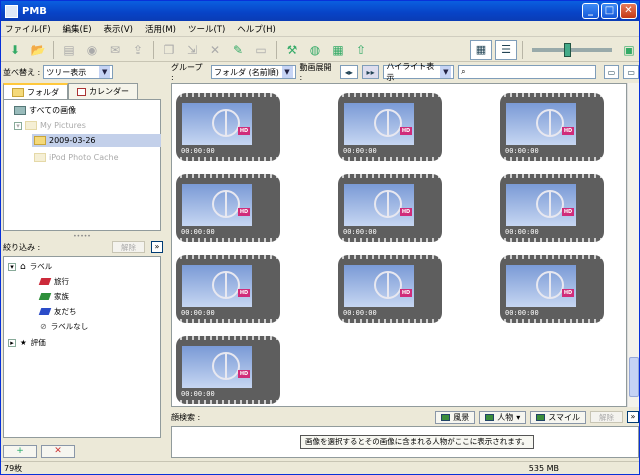 Image resolution: width=640 pixels, height=475 pixels. What do you see at coordinates (58, 451) in the screenshot?
I see `remove-label-button: ✕` at bounding box center [58, 451].